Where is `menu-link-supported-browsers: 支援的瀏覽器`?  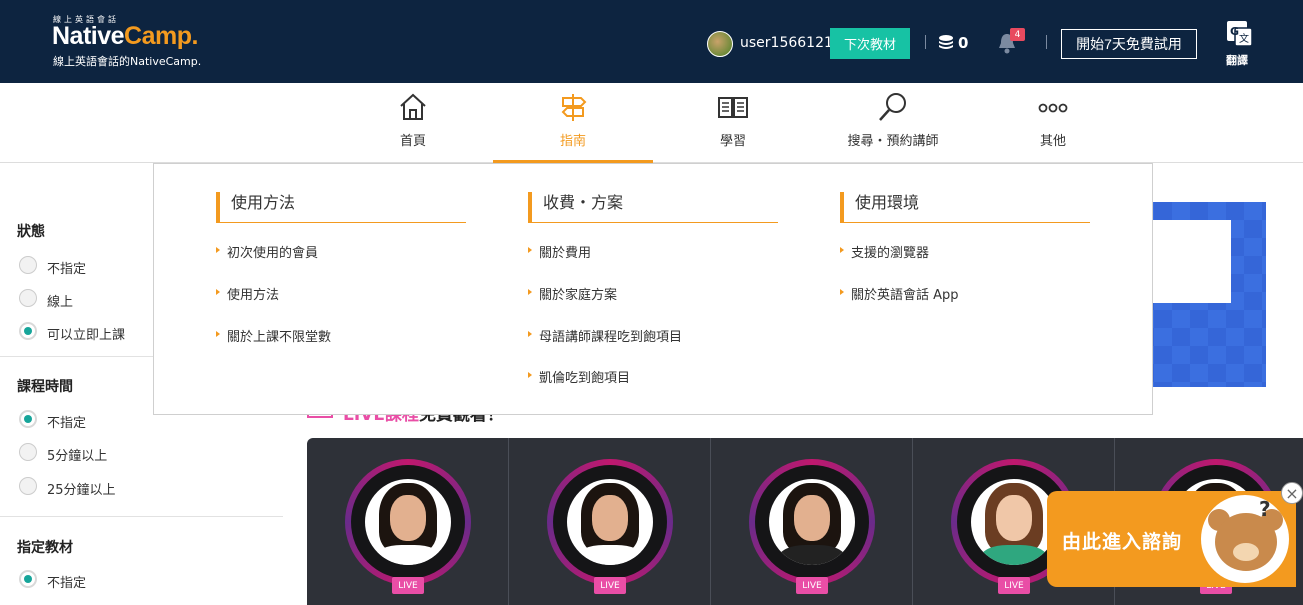
menu-link-supported-browsers: 支援的瀏覽器 is located at coordinates (884, 251).